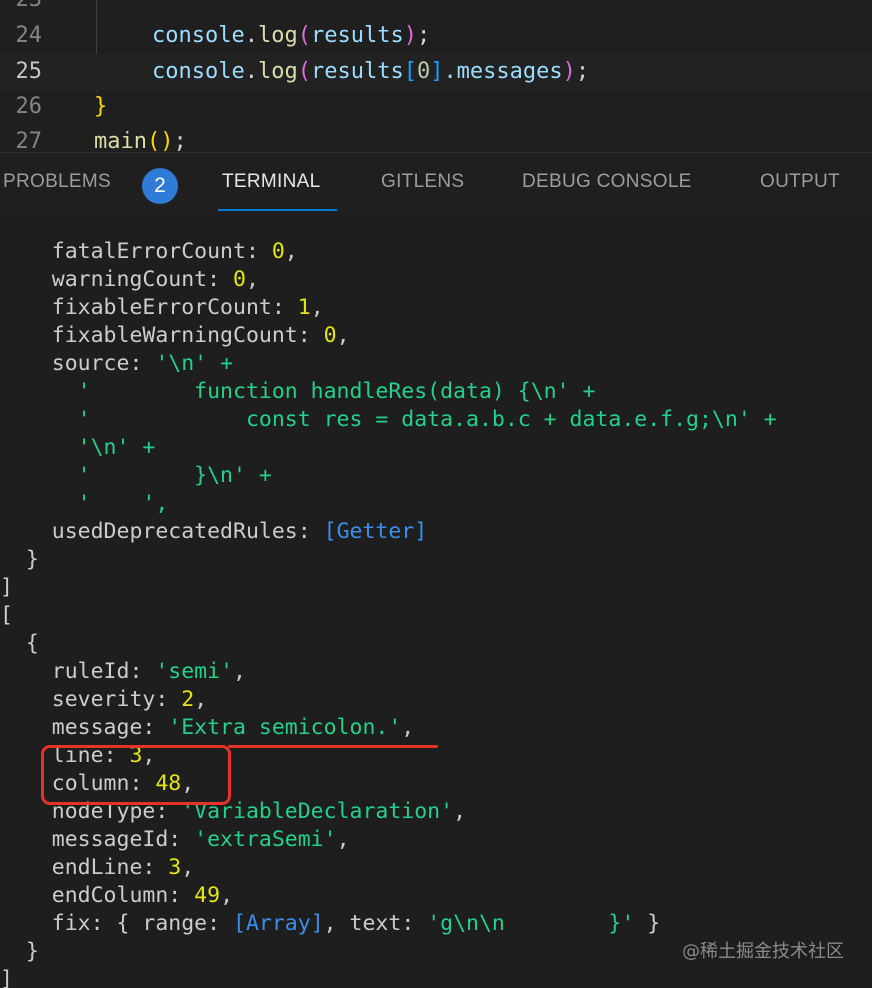 The height and width of the screenshot is (988, 872). I want to click on code-text: main();, so click(140, 140).